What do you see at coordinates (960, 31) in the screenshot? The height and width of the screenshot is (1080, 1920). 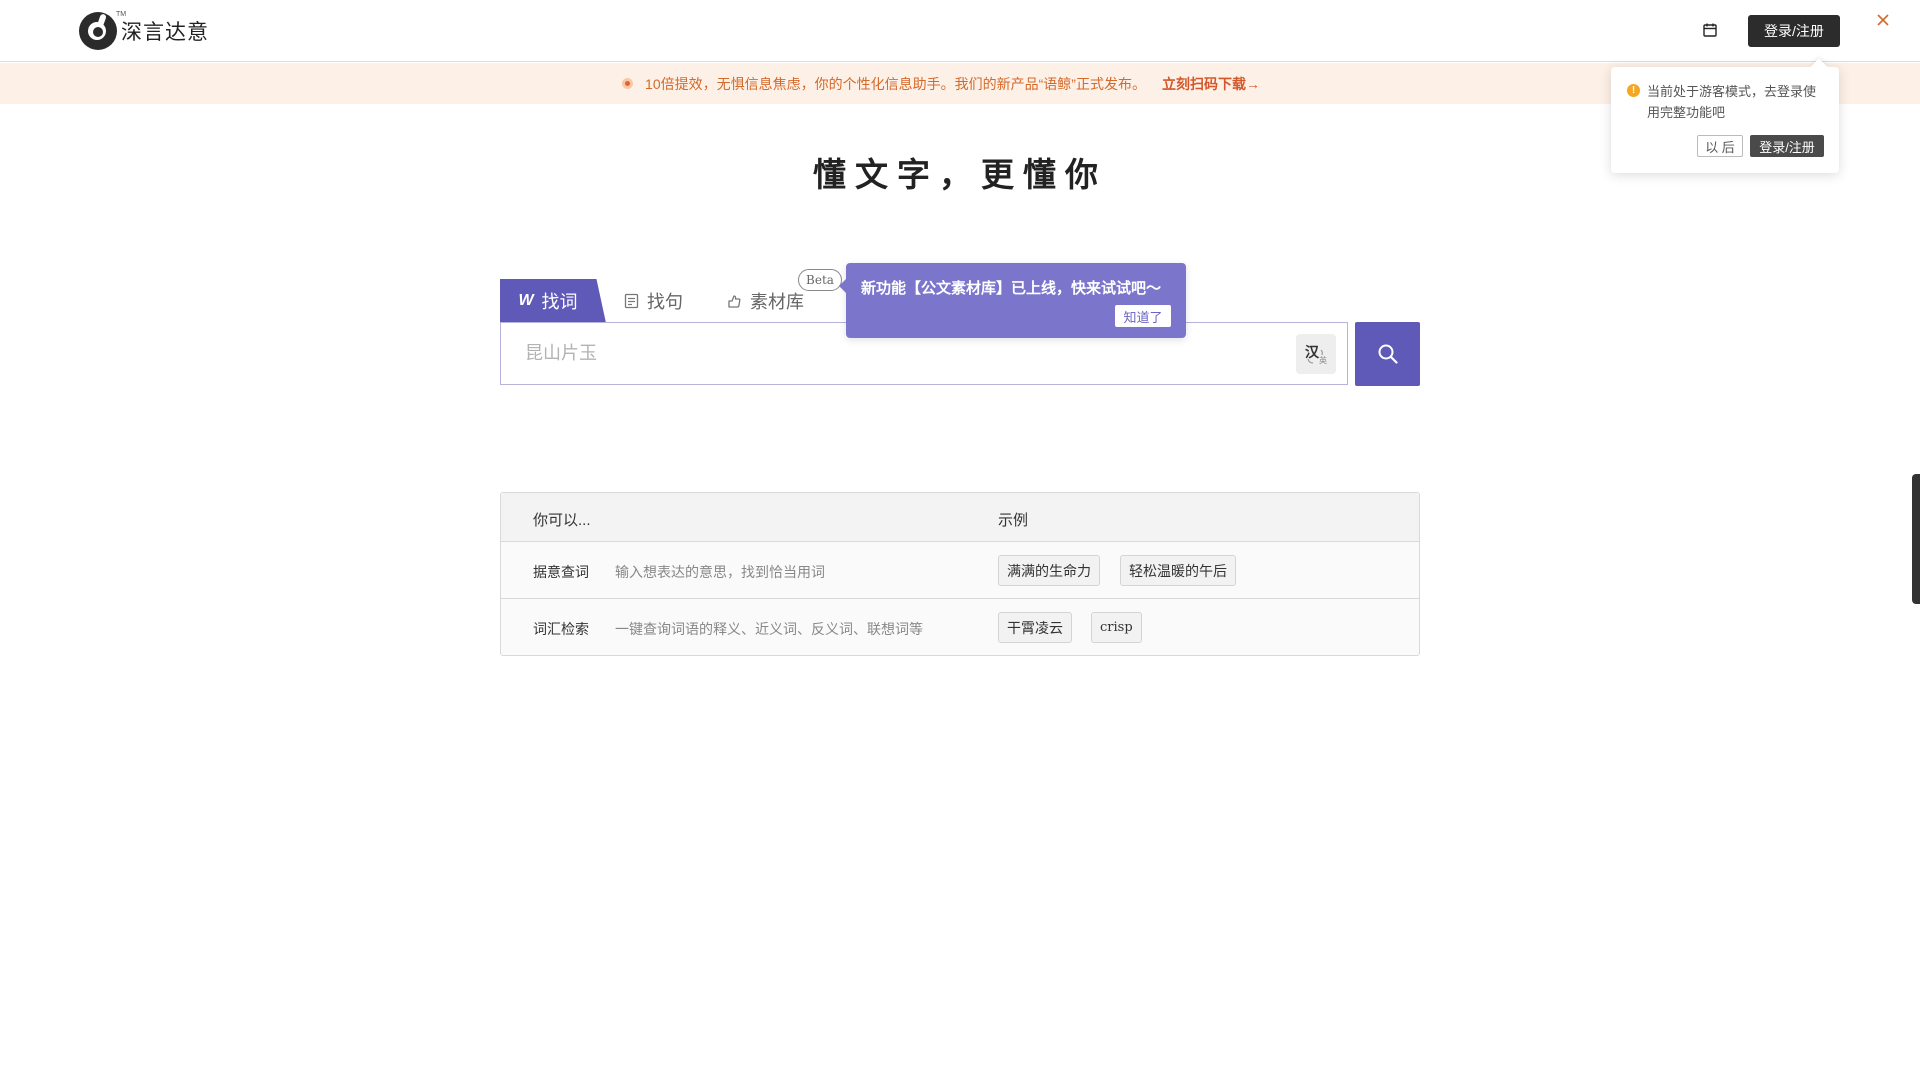 I see `top-header: TM 深言达意 登录/注册` at bounding box center [960, 31].